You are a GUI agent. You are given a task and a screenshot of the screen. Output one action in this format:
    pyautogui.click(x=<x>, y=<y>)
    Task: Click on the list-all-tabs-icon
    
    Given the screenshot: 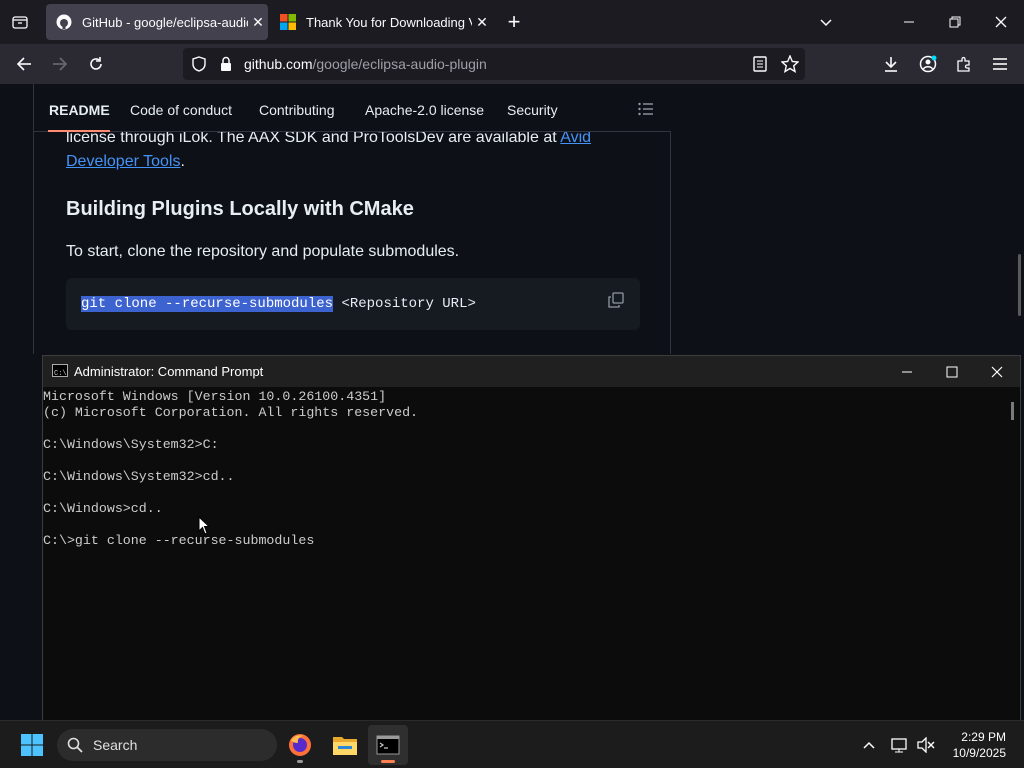 What is the action you would take?
    pyautogui.click(x=826, y=22)
    